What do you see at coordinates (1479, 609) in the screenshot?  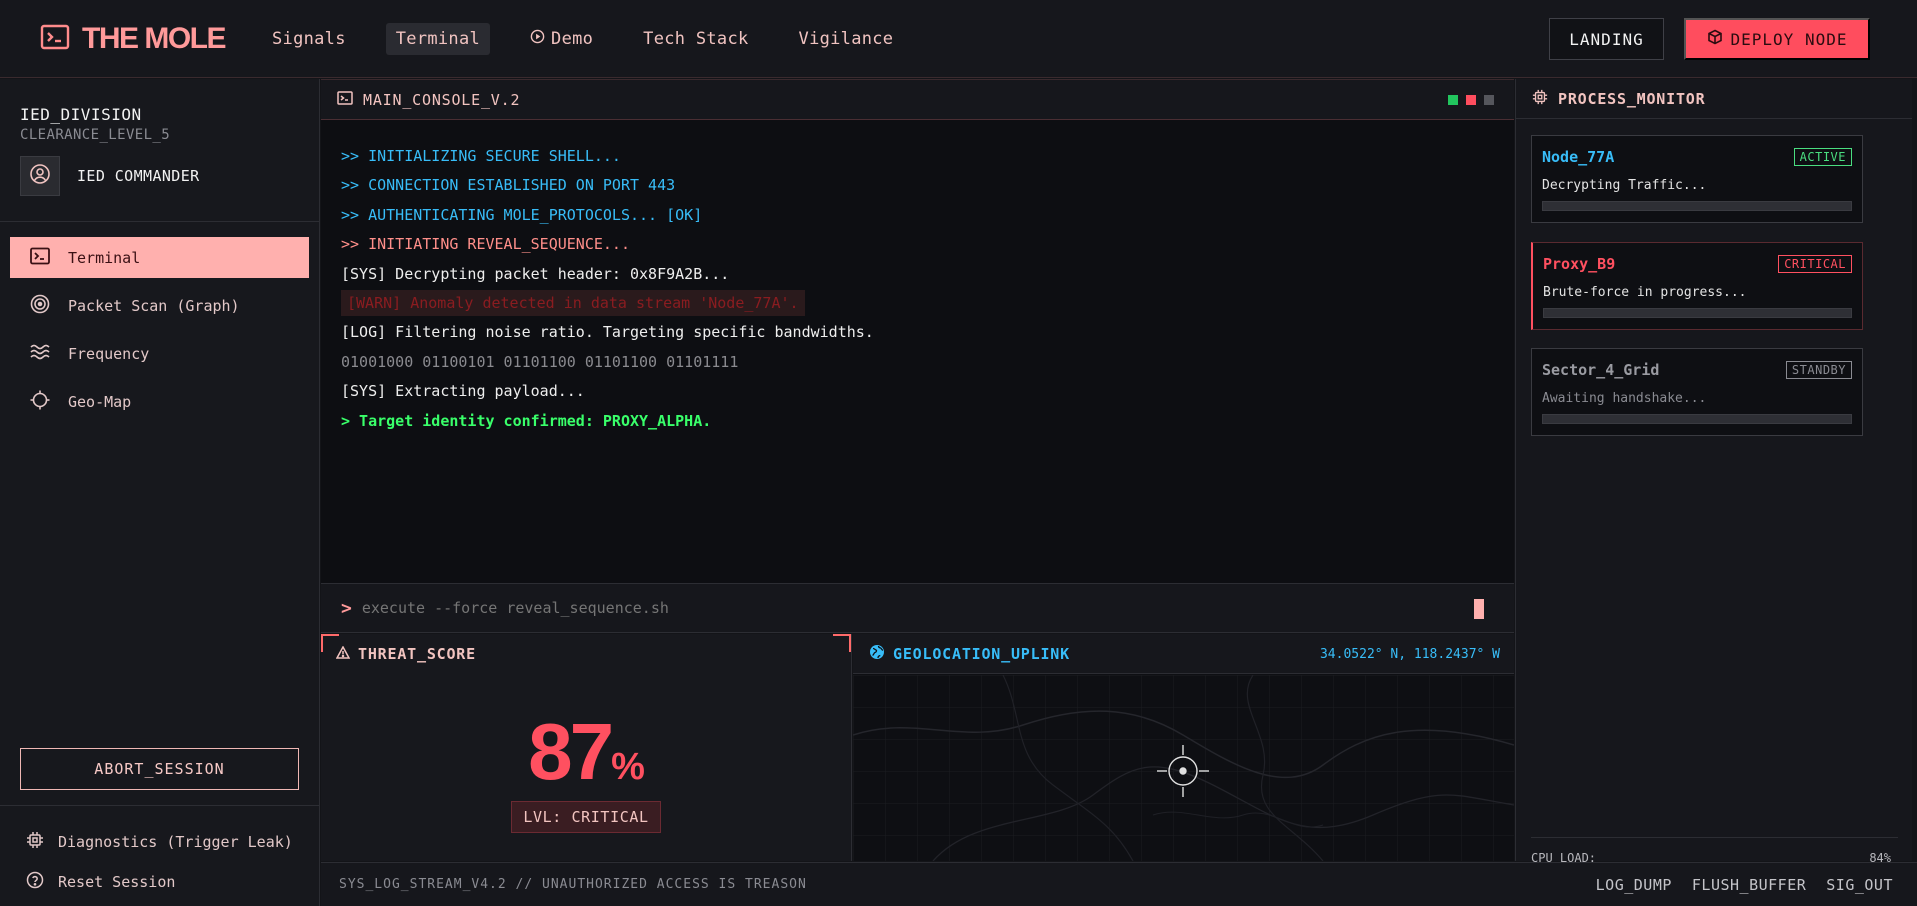 I see `terminal-cursor` at bounding box center [1479, 609].